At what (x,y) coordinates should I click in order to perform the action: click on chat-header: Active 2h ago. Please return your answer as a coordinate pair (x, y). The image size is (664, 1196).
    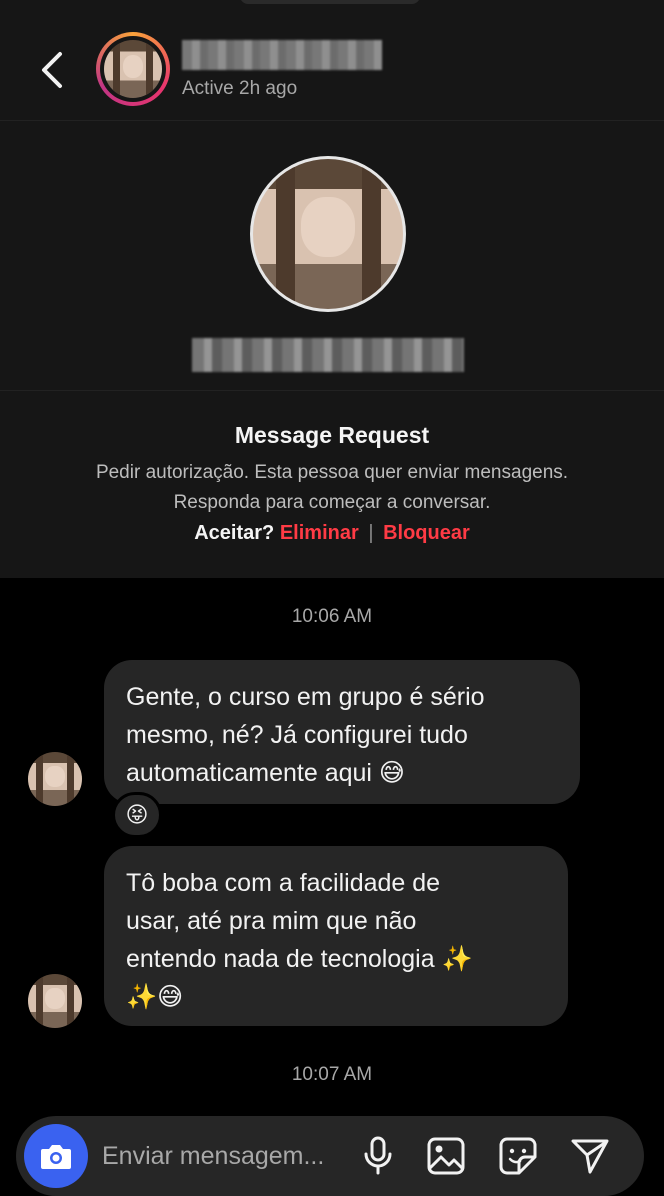
    Looking at the image, I should click on (332, 60).